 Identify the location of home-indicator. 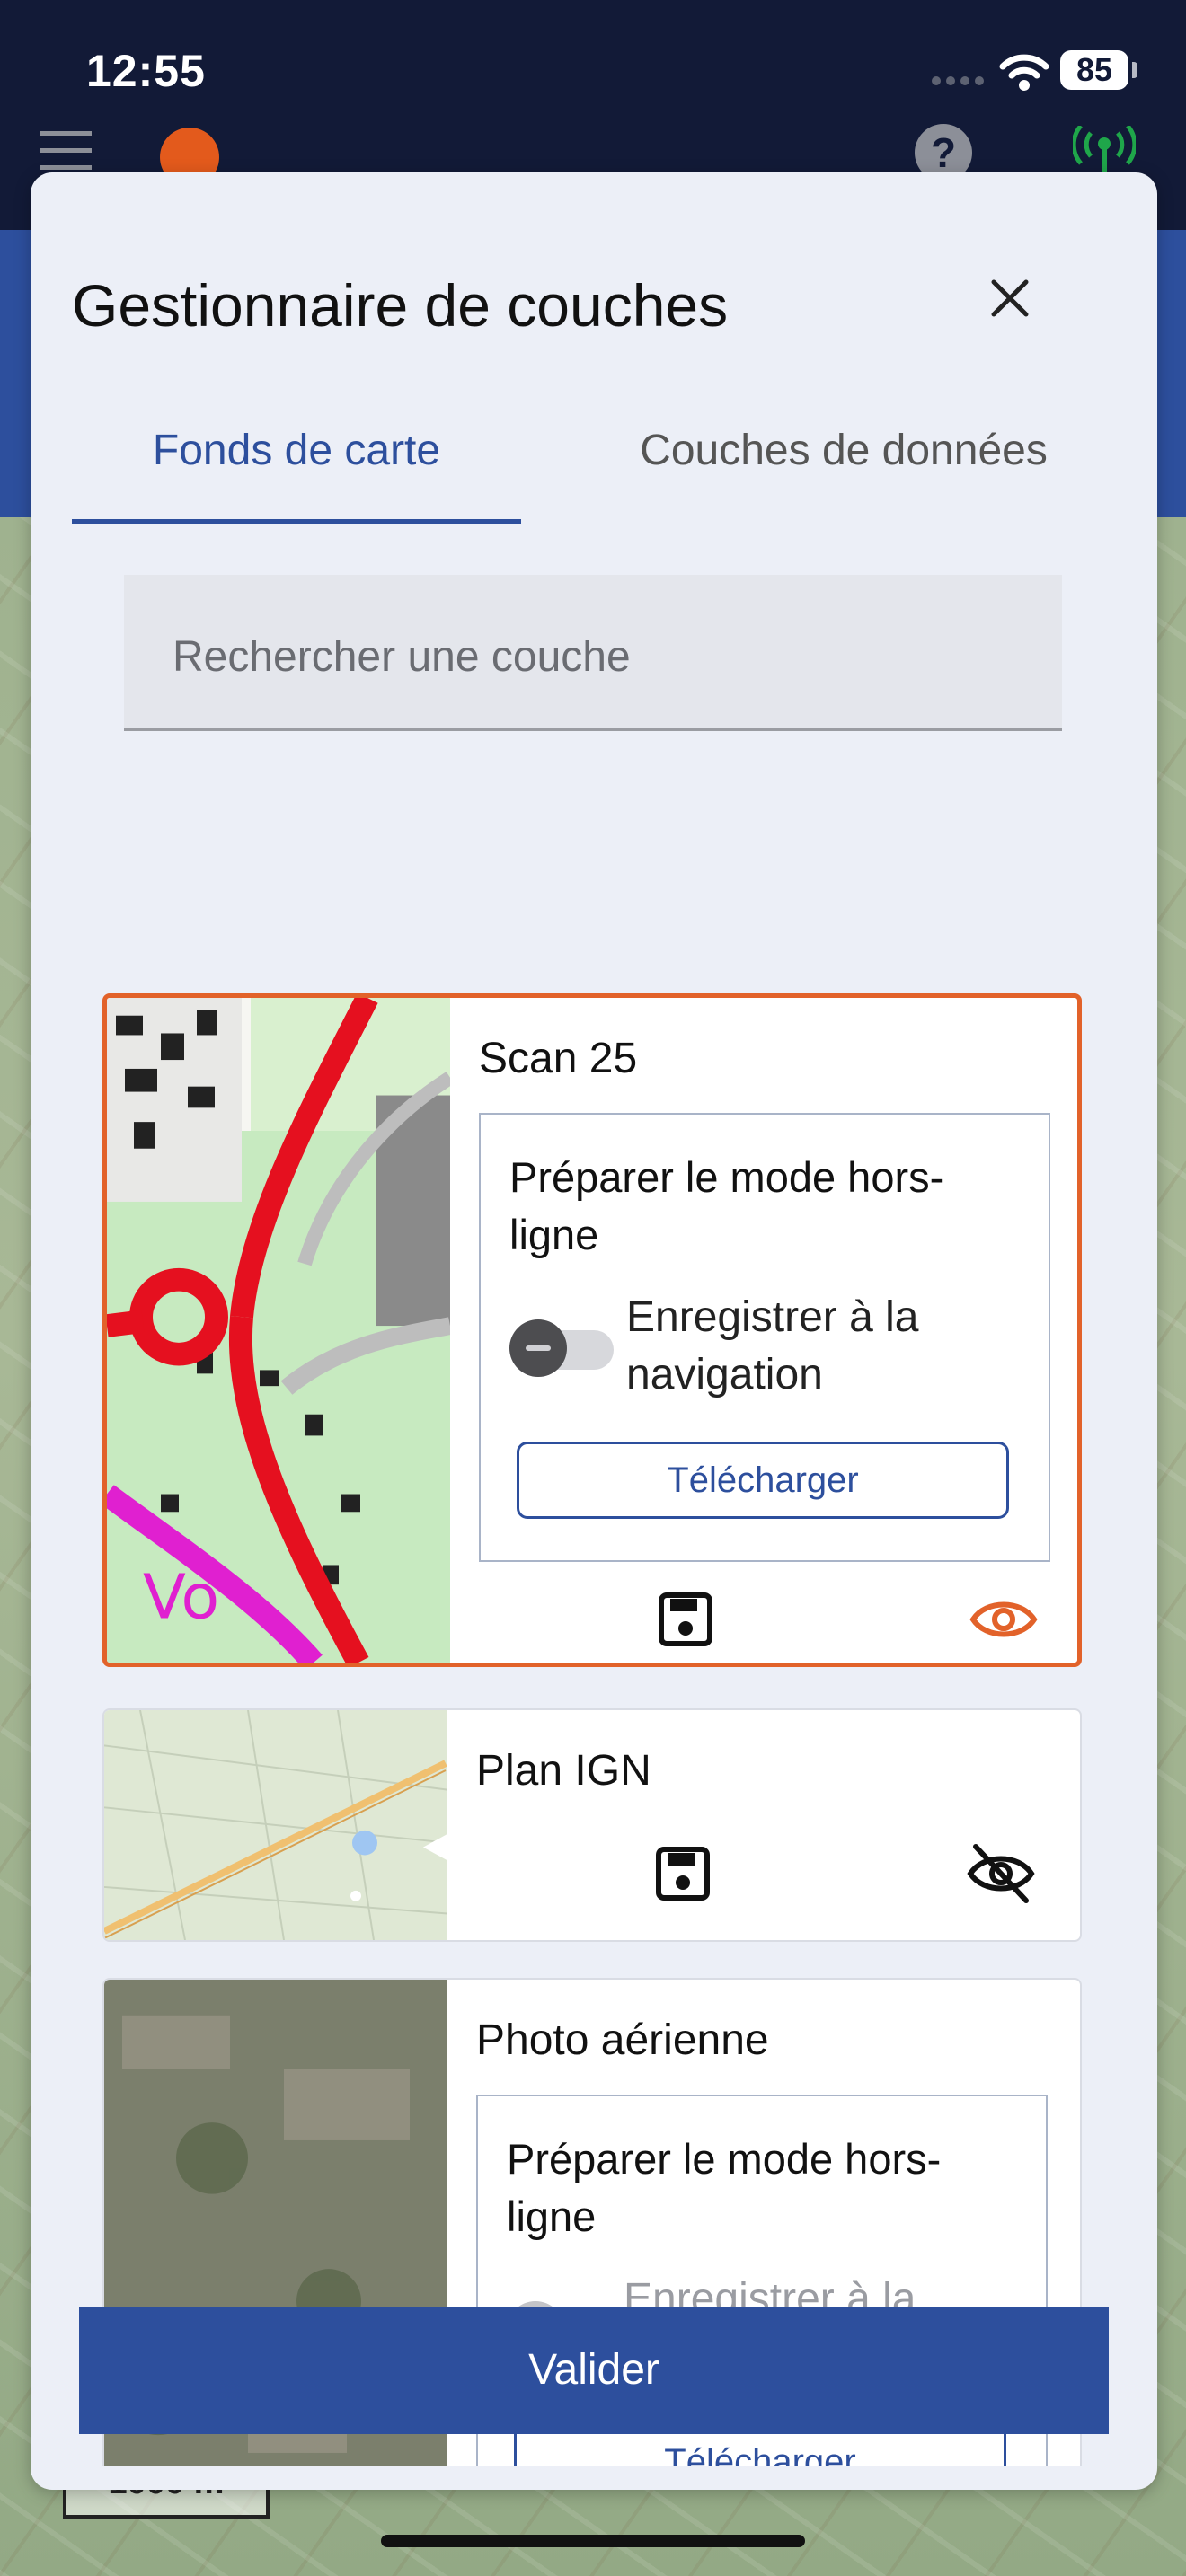
(593, 2541).